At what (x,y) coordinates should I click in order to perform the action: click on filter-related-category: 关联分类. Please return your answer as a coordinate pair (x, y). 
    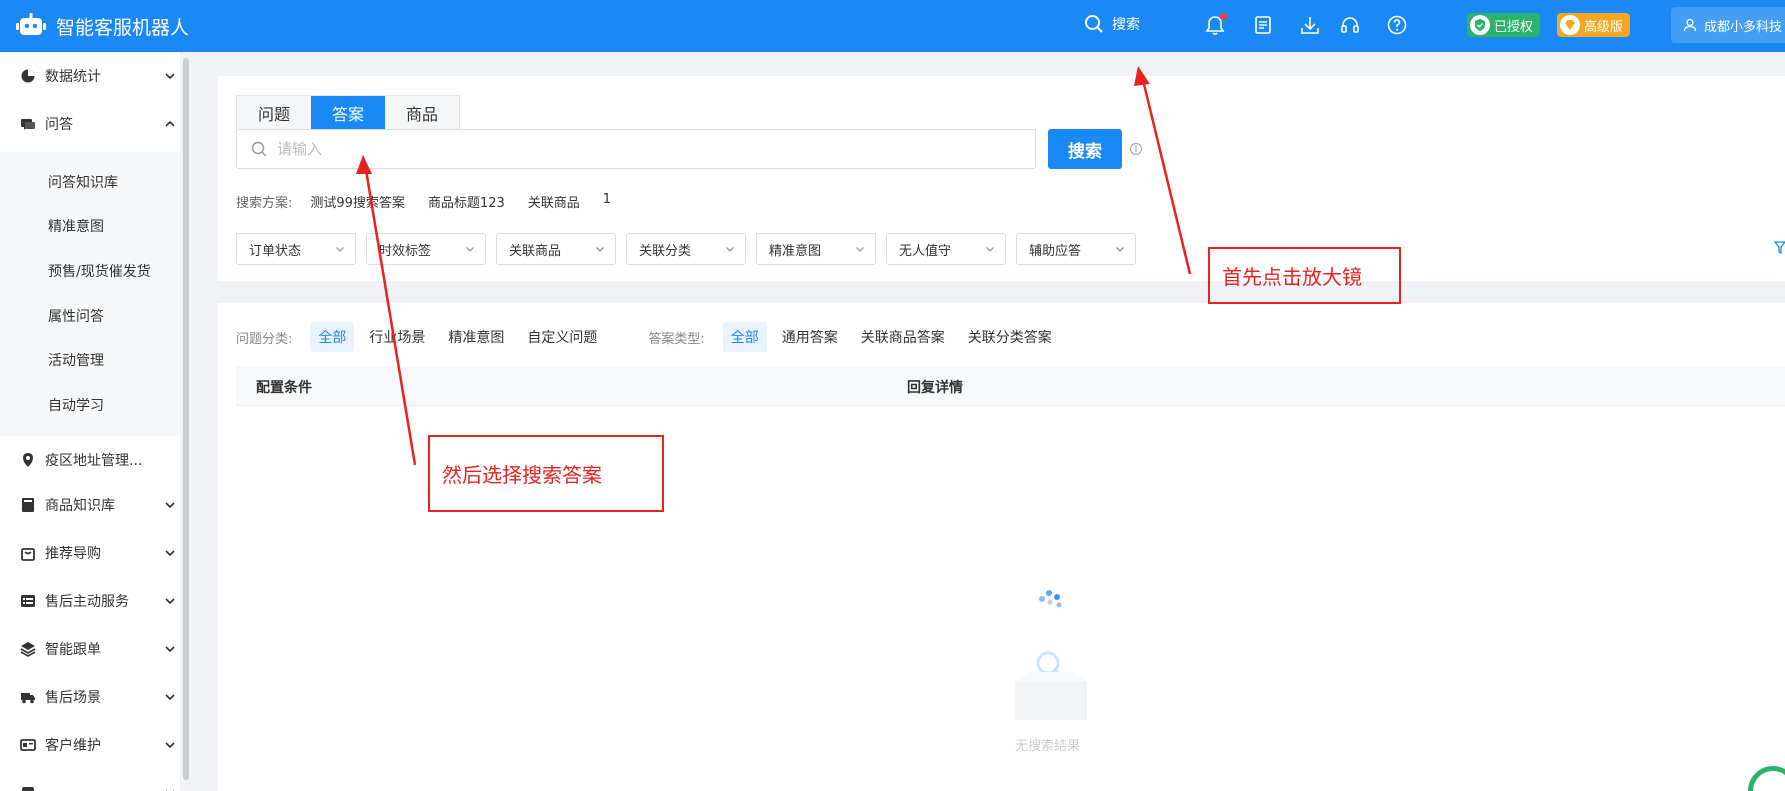
    Looking at the image, I should click on (686, 249).